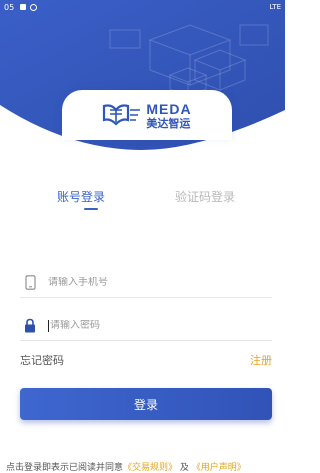  I want to click on password-field, so click(146, 326).